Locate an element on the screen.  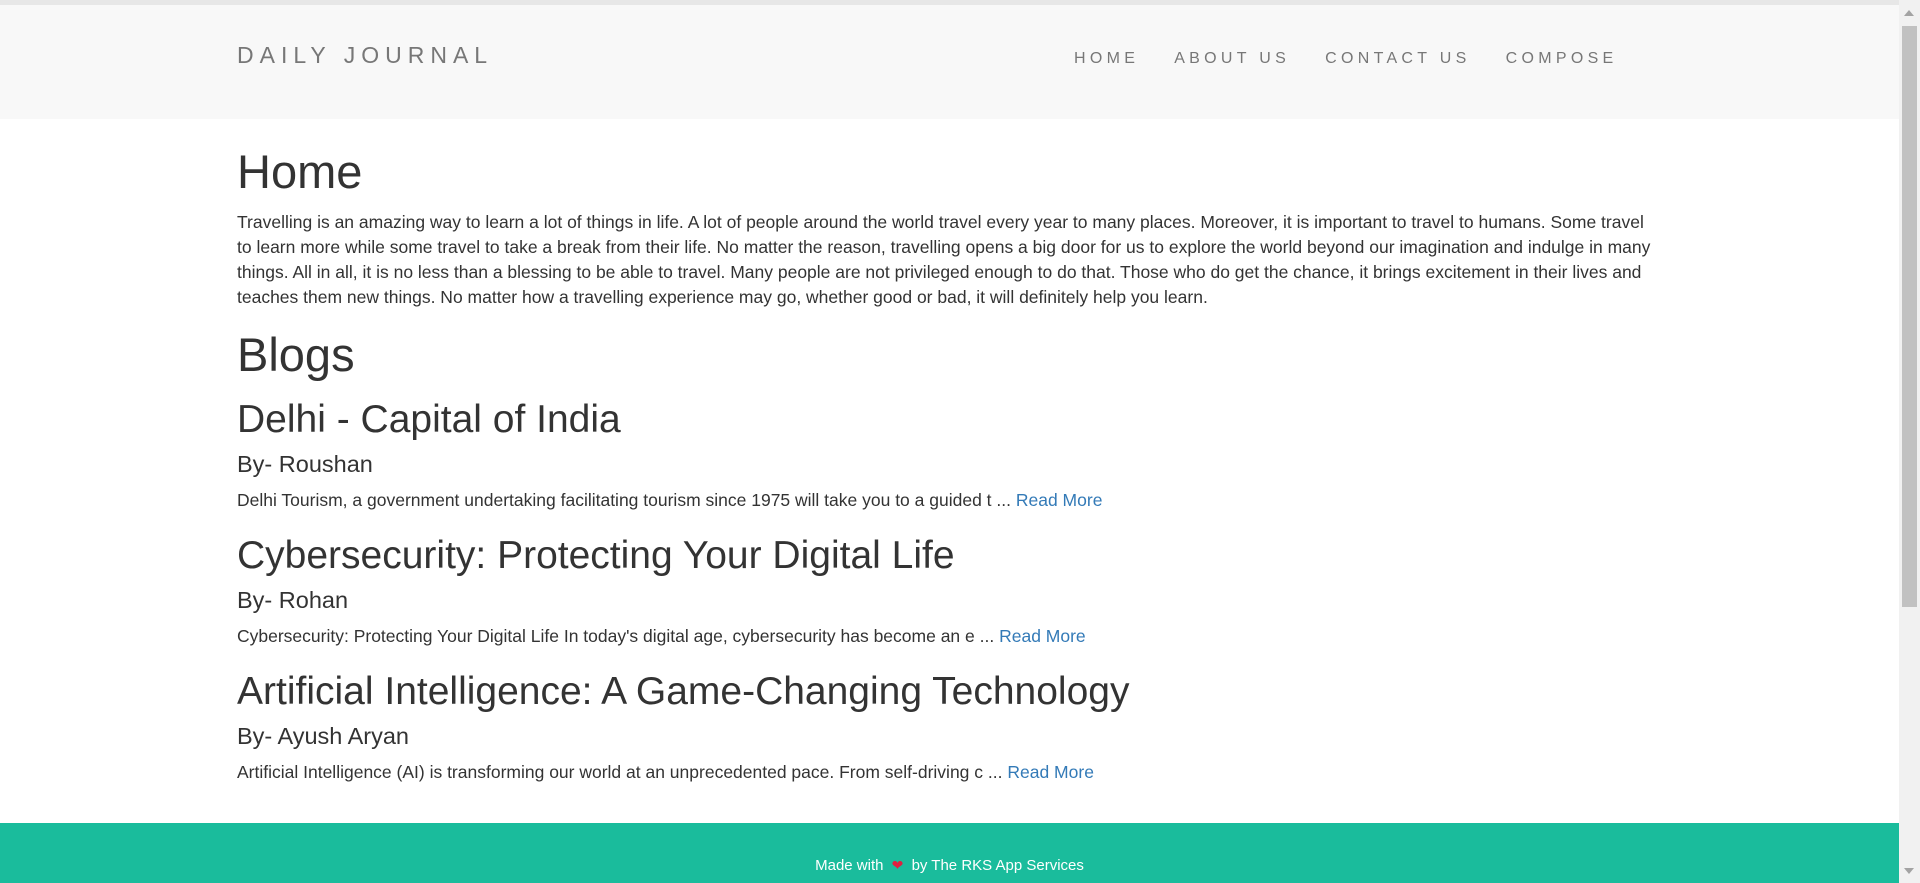
scroll-down-arrow-icon is located at coordinates (1909, 871).